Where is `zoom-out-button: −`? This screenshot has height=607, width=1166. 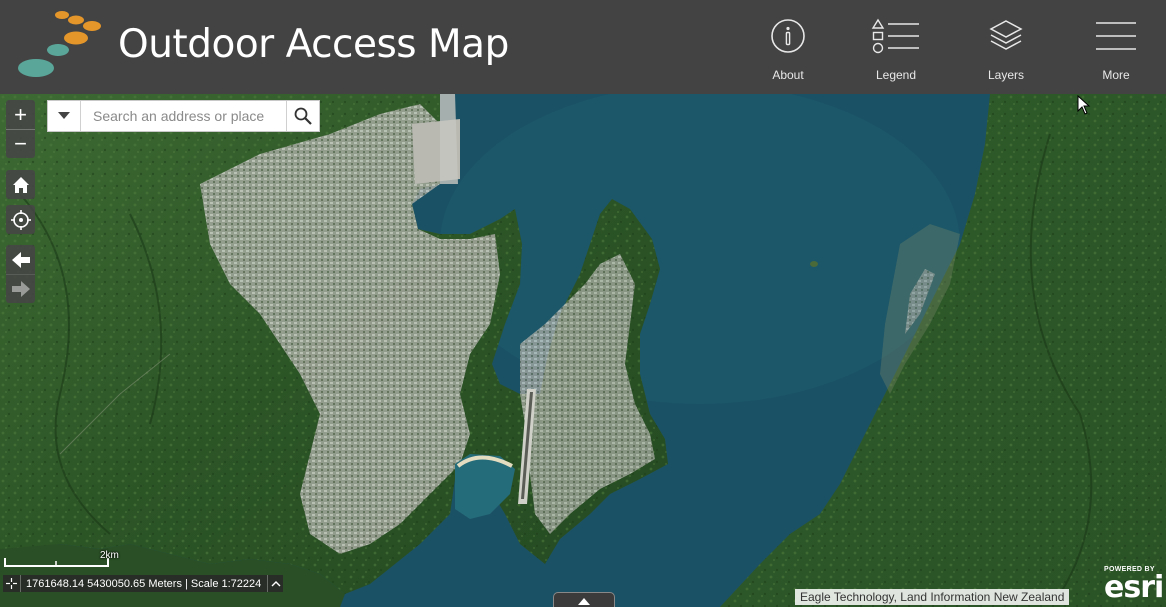
zoom-out-button: − is located at coordinates (20, 143).